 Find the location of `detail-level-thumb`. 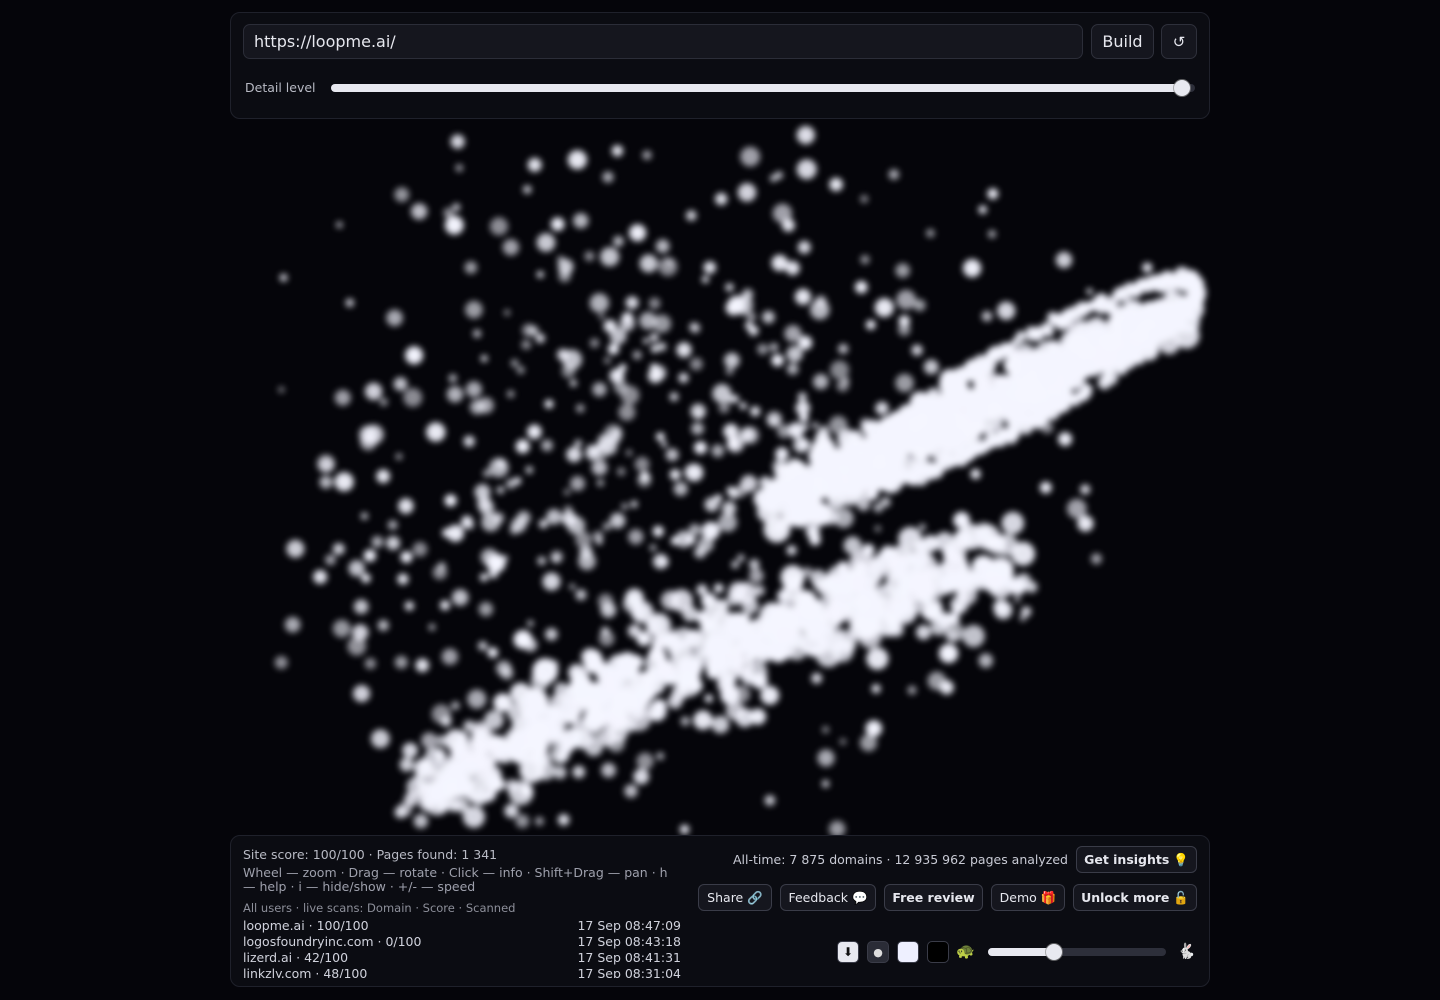

detail-level-thumb is located at coordinates (1182, 88).